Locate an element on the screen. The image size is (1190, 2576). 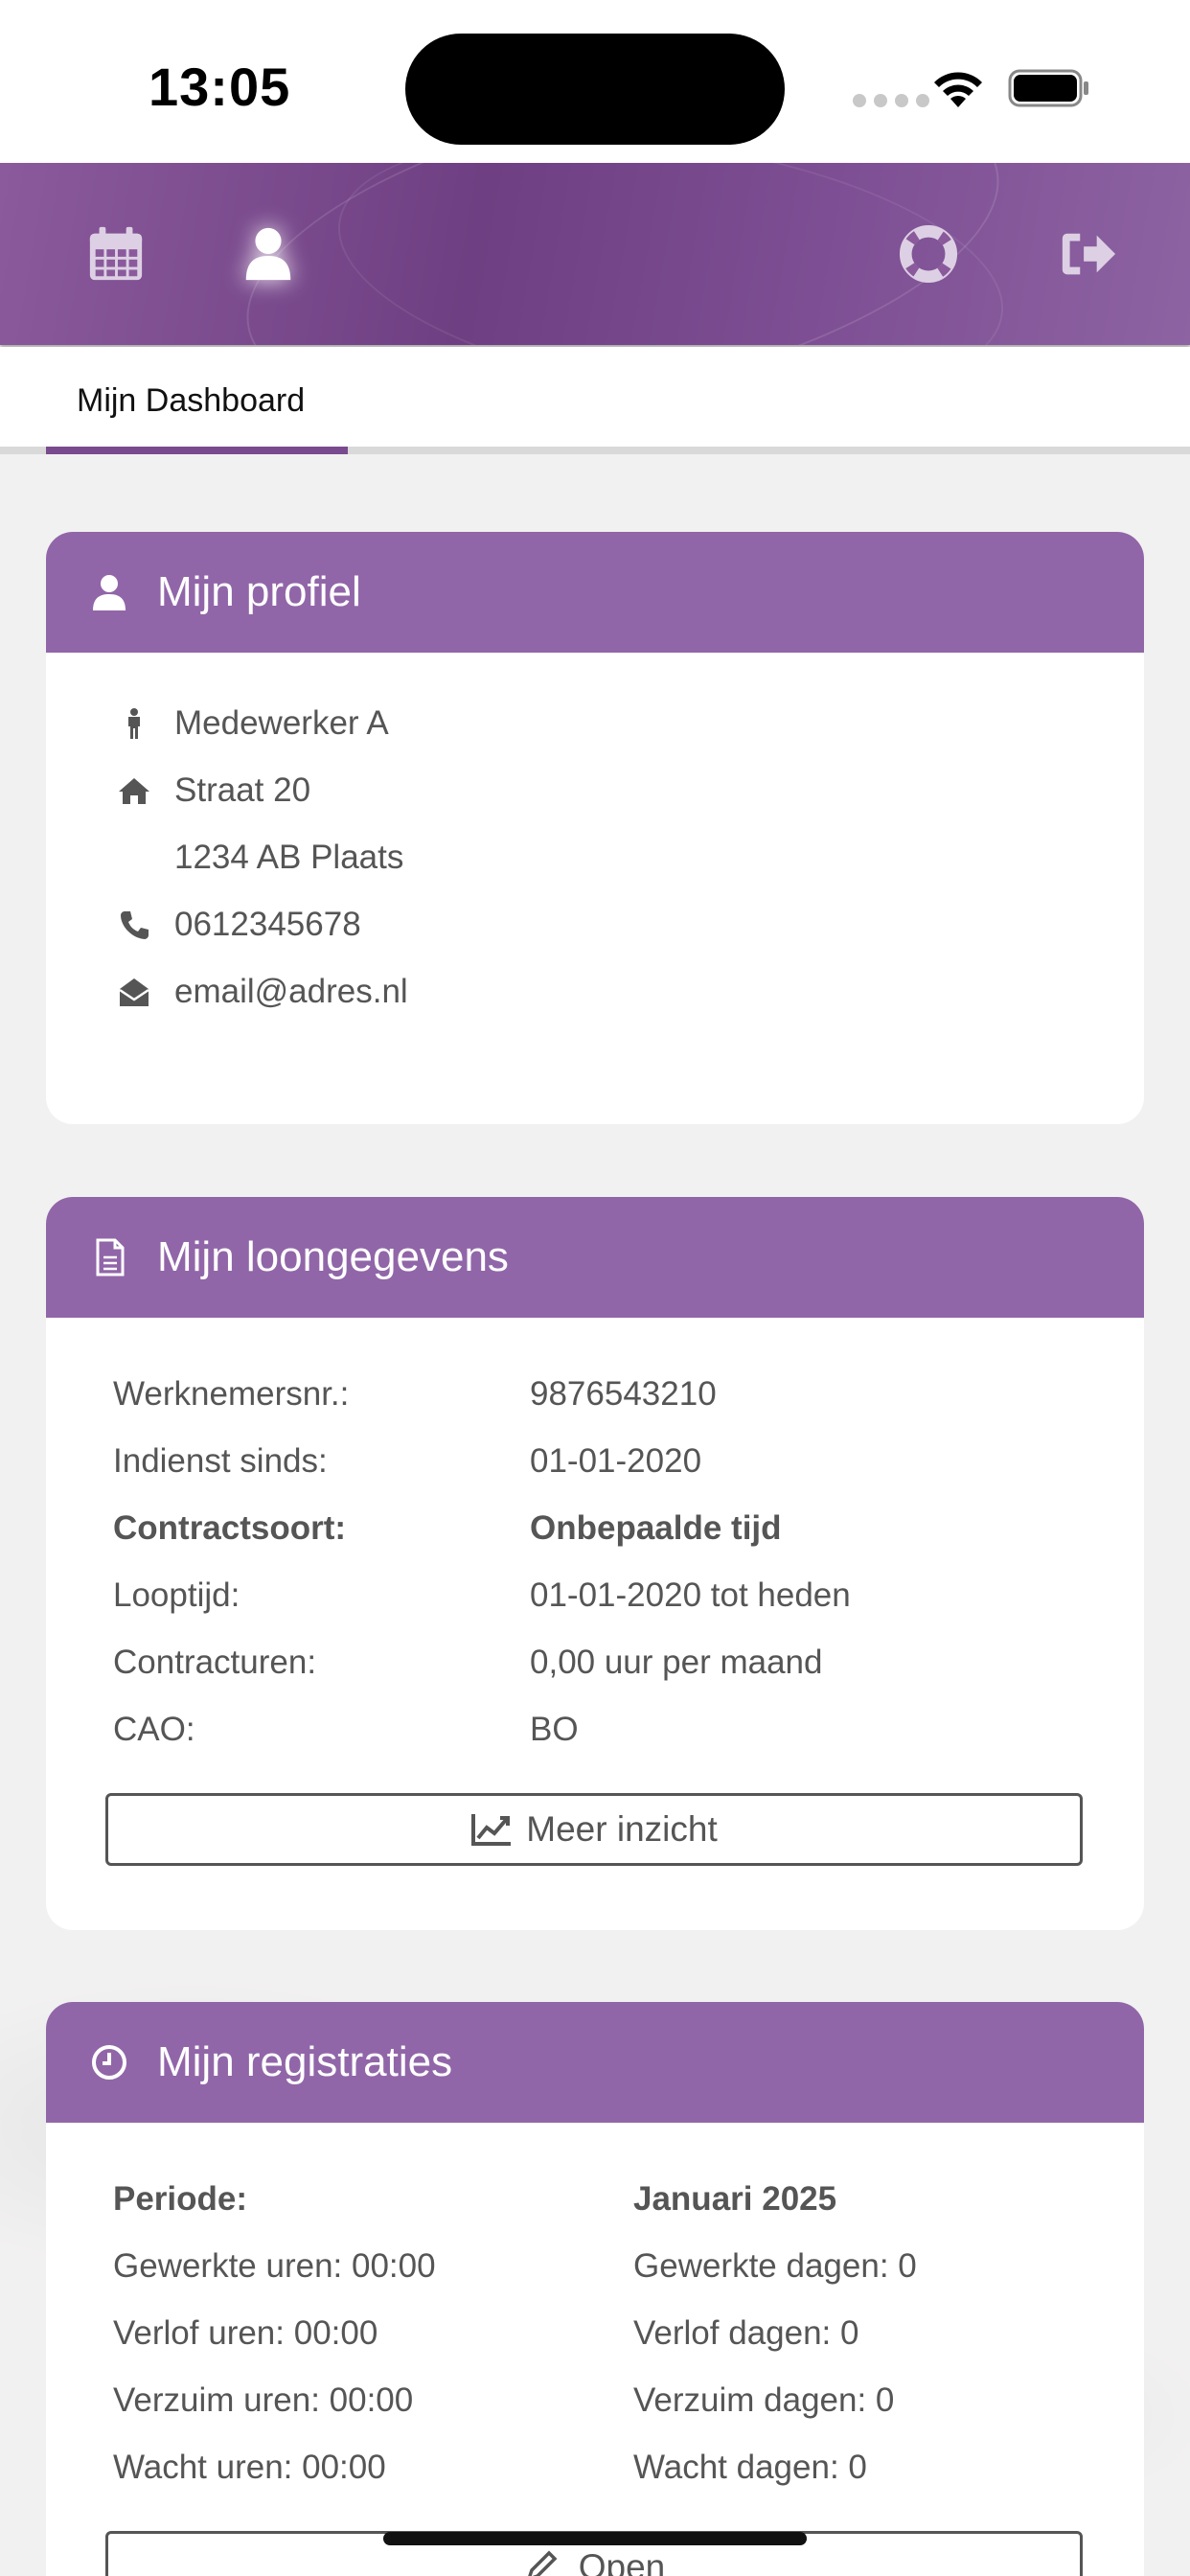
salary-value: Onbepaalde tijd is located at coordinates (656, 1528).